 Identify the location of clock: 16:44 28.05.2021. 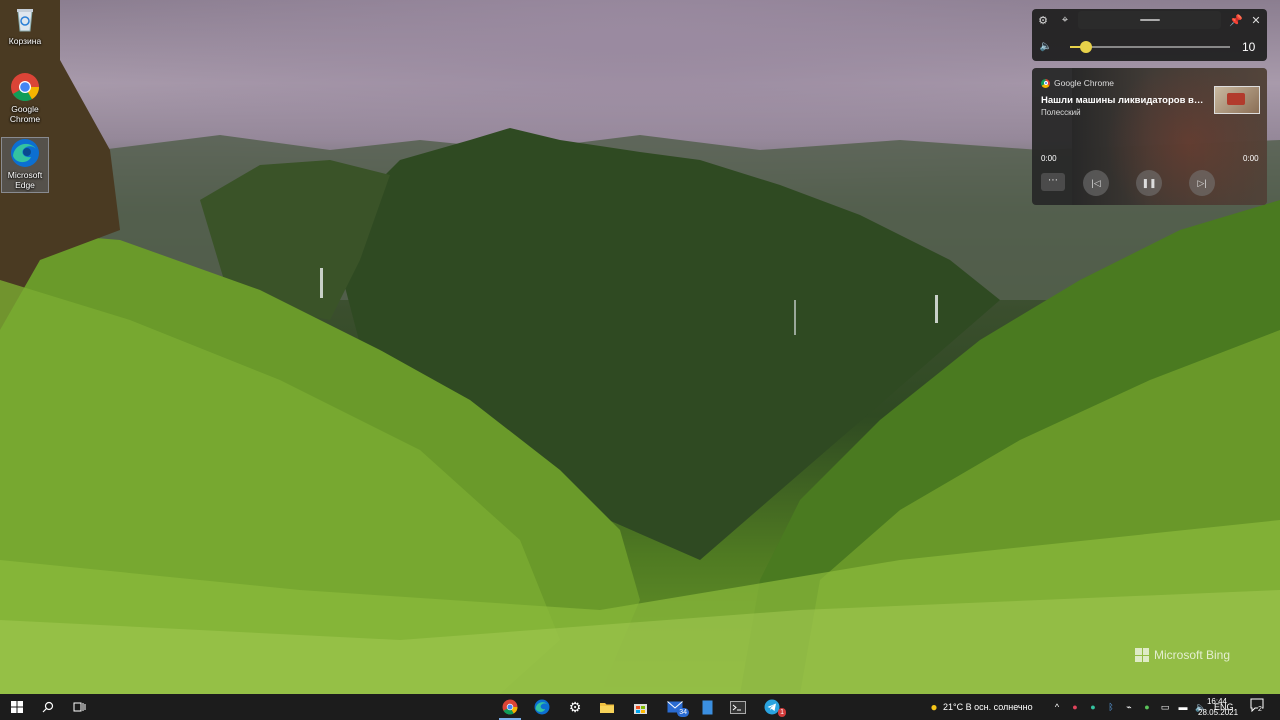
(1218, 707).